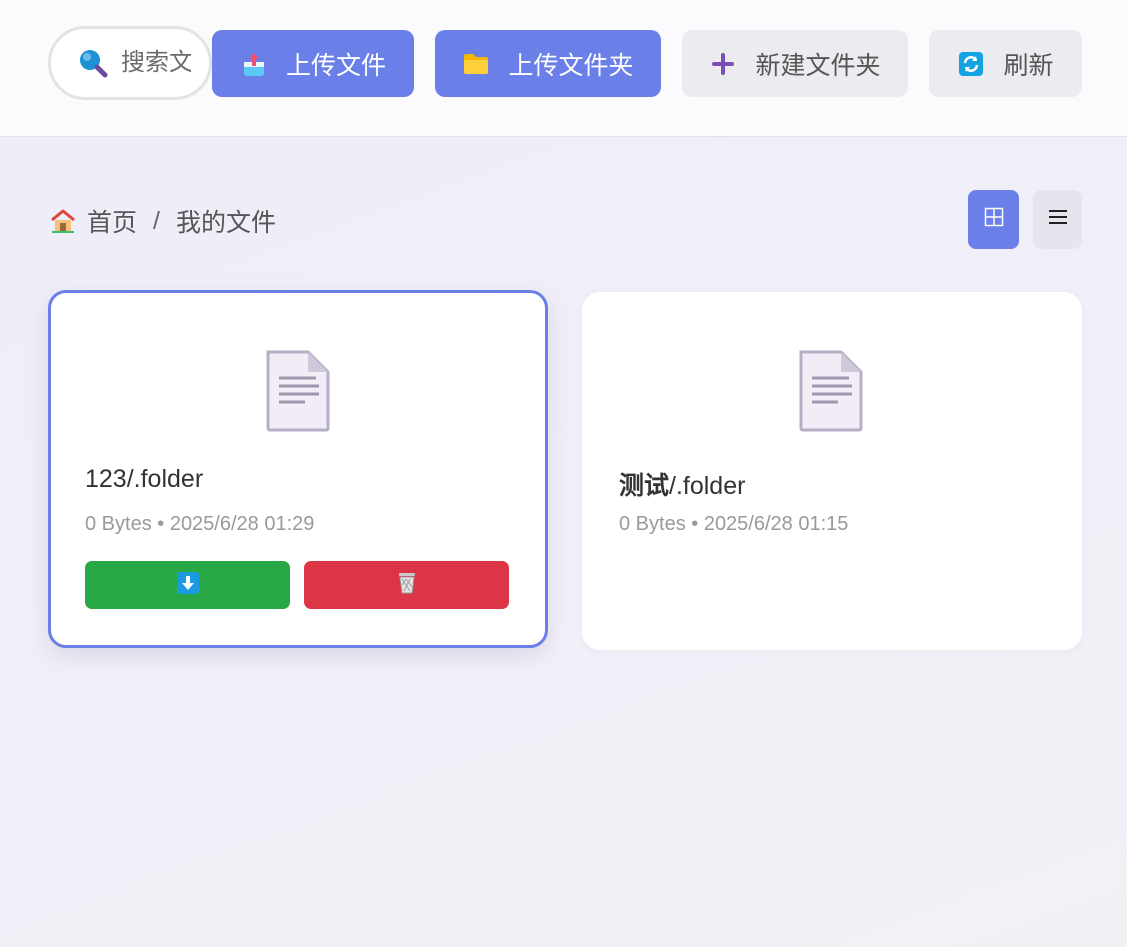 The width and height of the screenshot is (1127, 947). Describe the element at coordinates (254, 64) in the screenshot. I see `upload-icon` at that location.